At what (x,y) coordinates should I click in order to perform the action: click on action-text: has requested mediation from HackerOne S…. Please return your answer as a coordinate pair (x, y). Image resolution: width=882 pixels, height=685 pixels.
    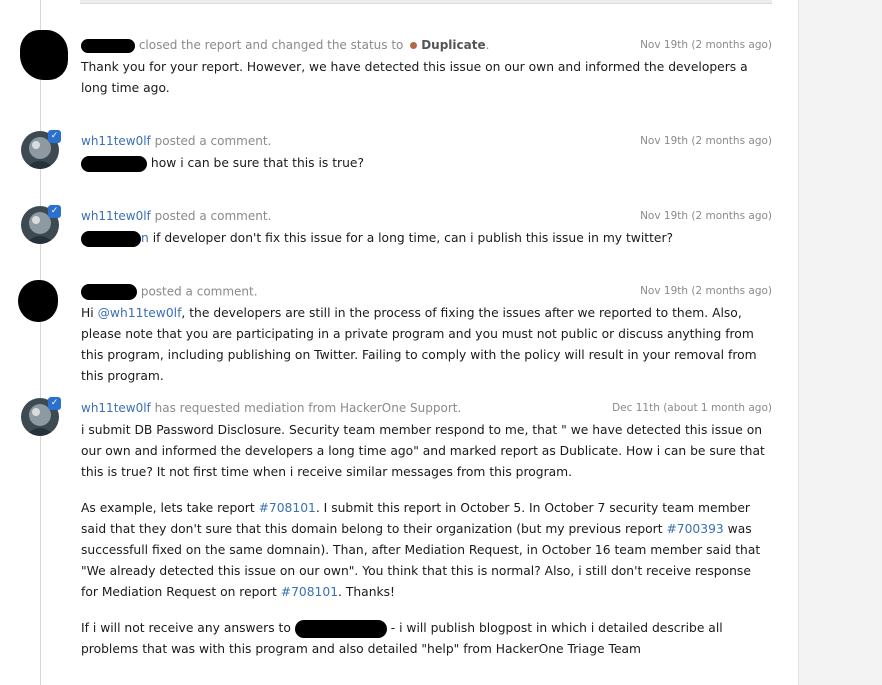
    Looking at the image, I should click on (308, 408).